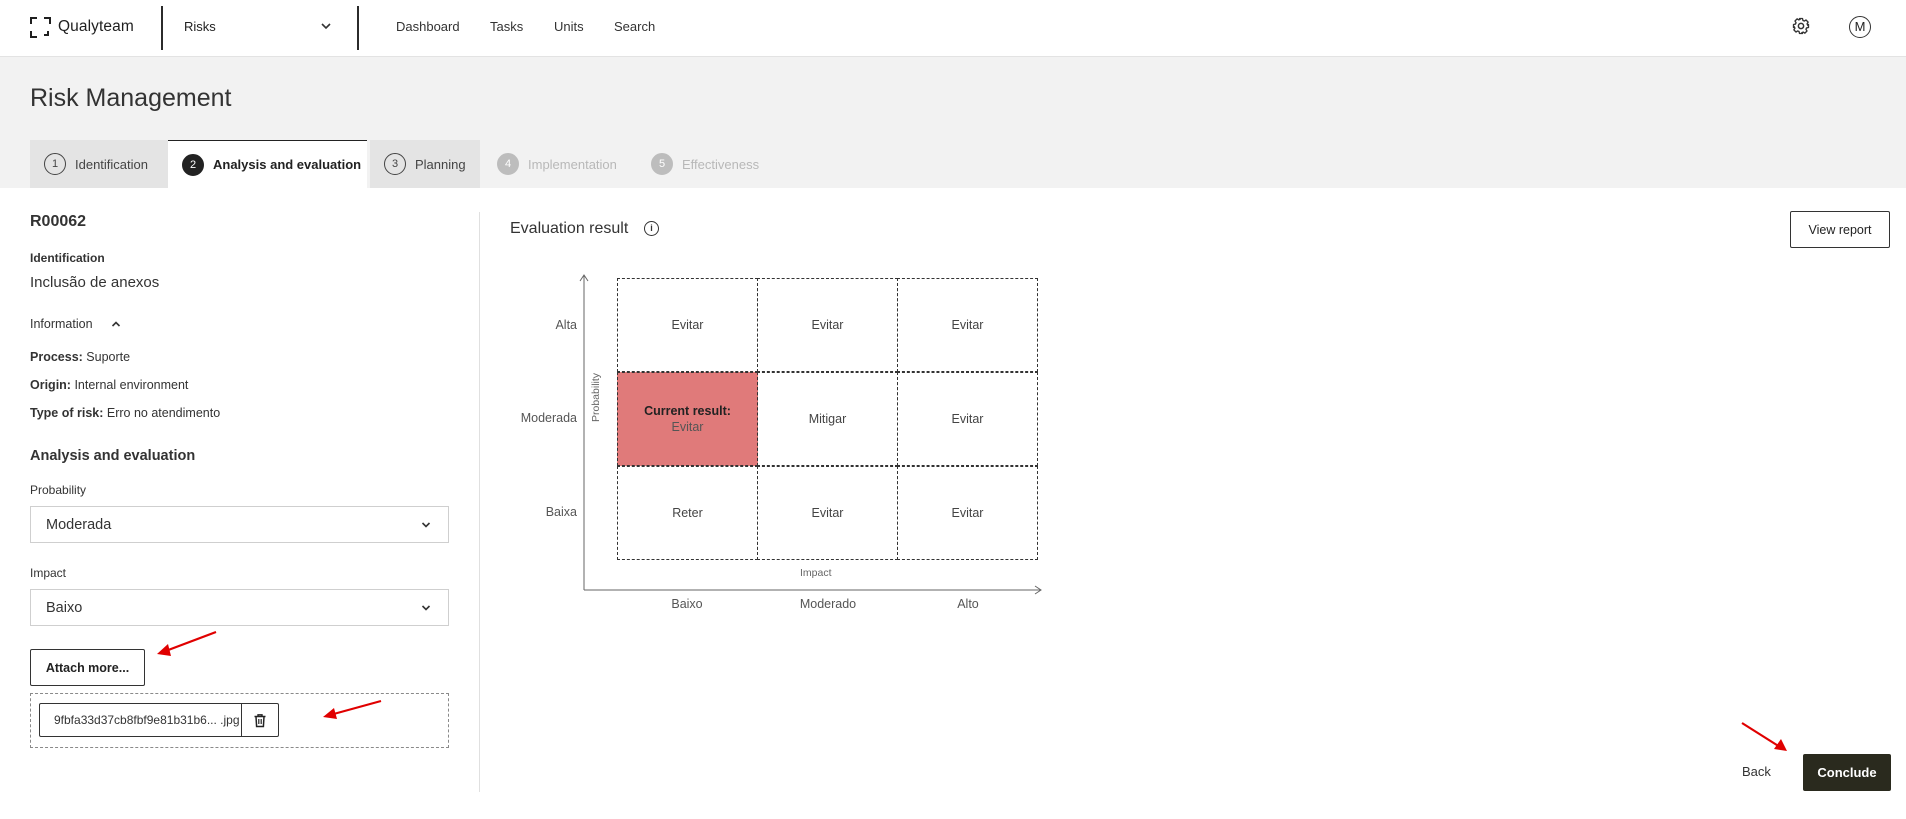  What do you see at coordinates (506, 26) in the screenshot?
I see `nav-tasks: Tasks` at bounding box center [506, 26].